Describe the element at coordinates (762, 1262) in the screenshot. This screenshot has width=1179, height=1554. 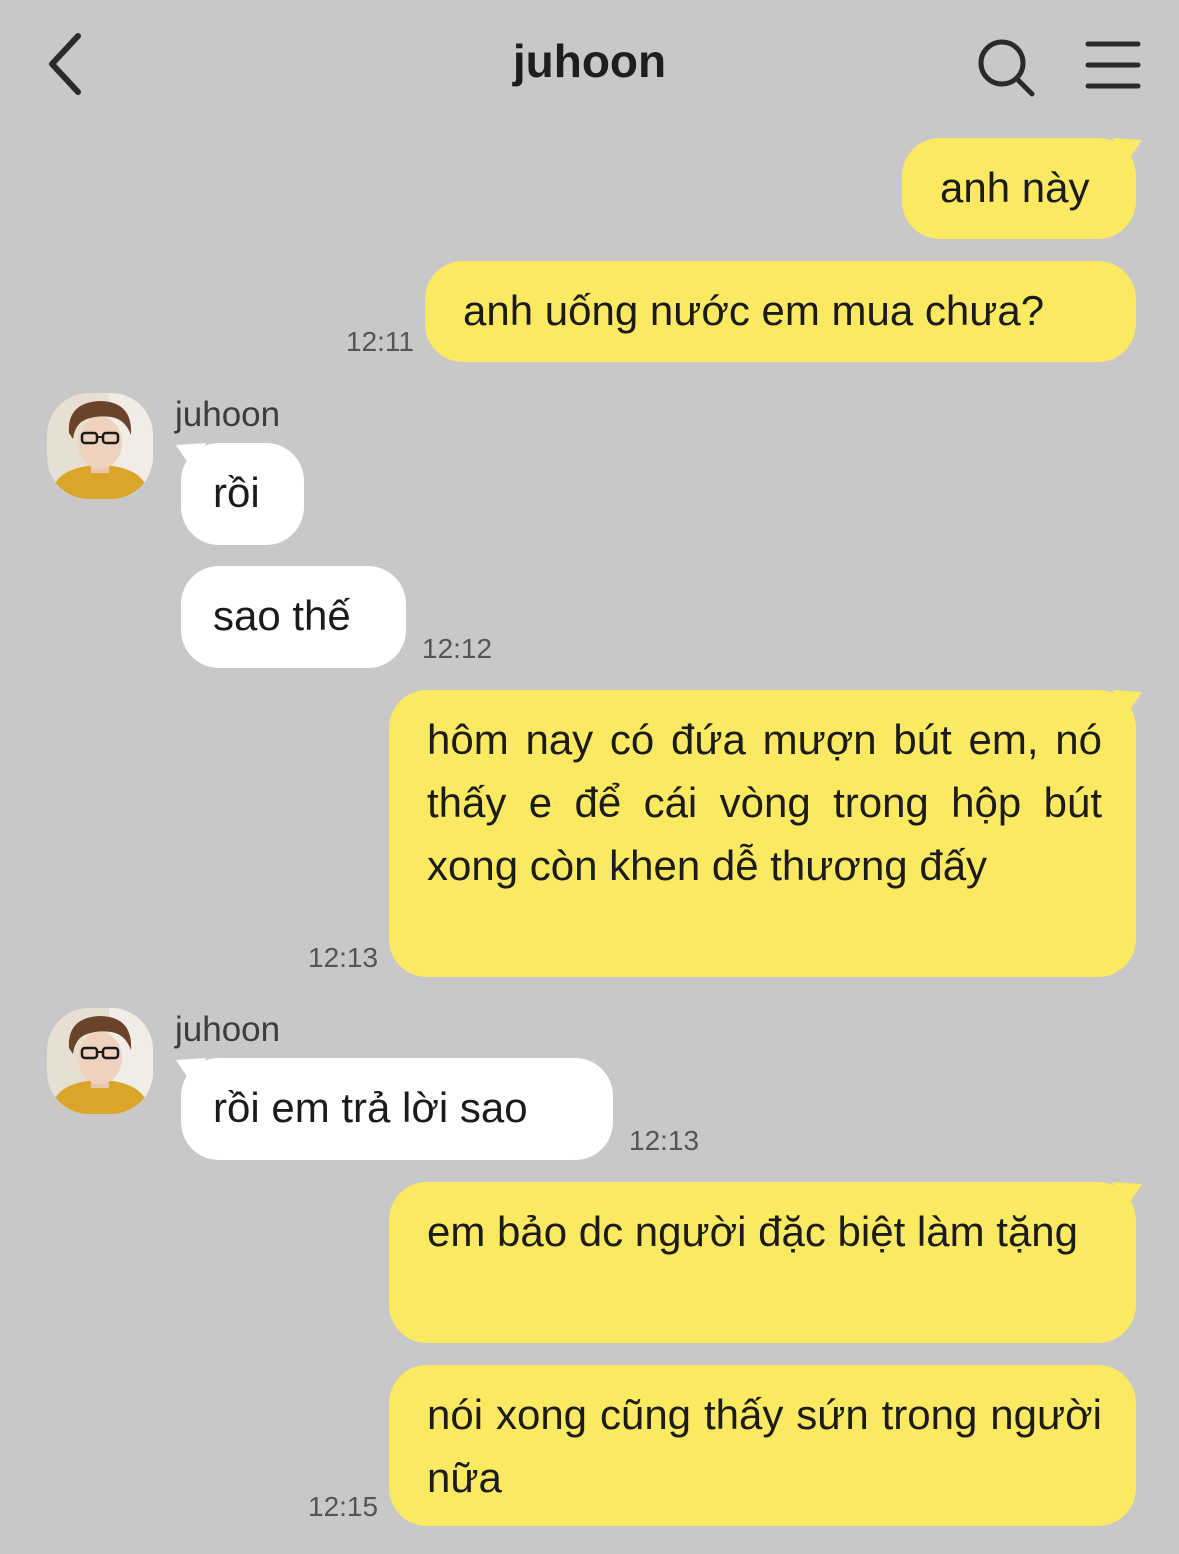
I see `message-bubble-sent: em bảo dc người đặc biệt làm tặng` at that location.